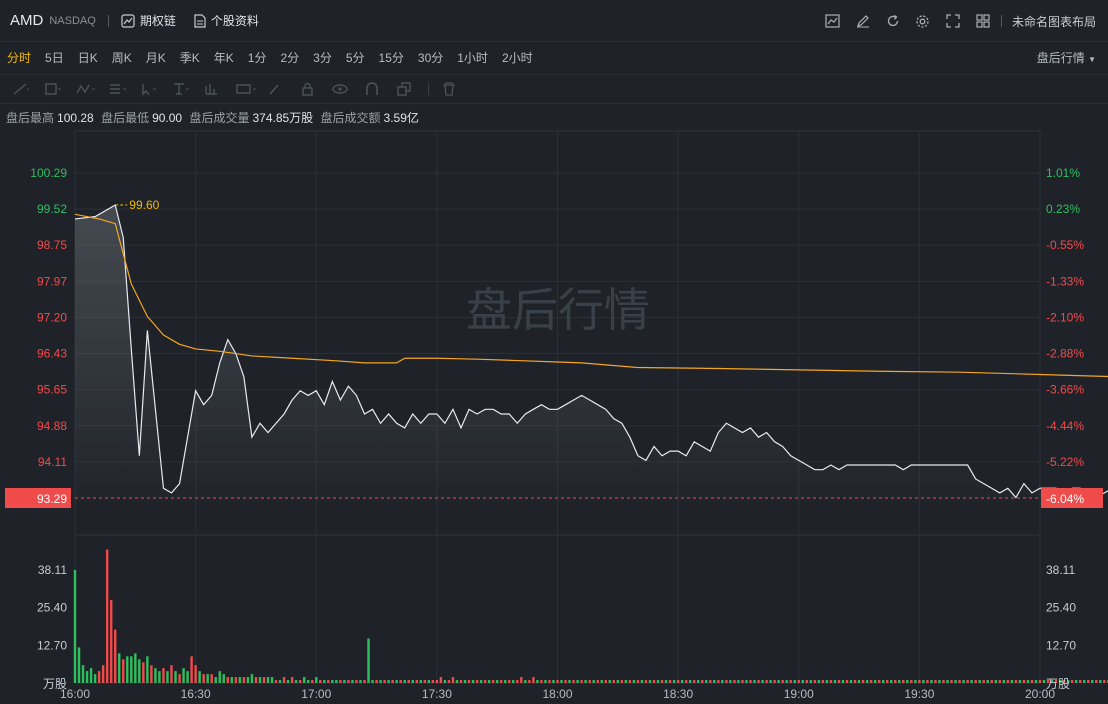  Describe the element at coordinates (437, 694) in the screenshot. I see `time-tick-label: 17:30` at that location.